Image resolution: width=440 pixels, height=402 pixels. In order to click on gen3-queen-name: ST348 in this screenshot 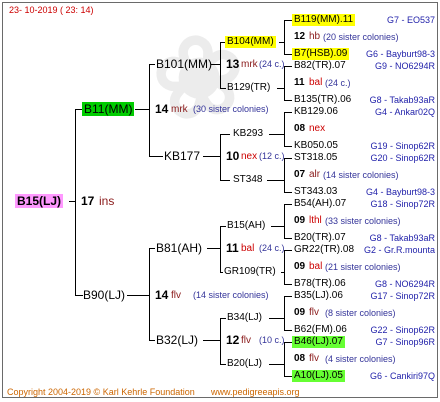, I will do `click(247, 180)`.